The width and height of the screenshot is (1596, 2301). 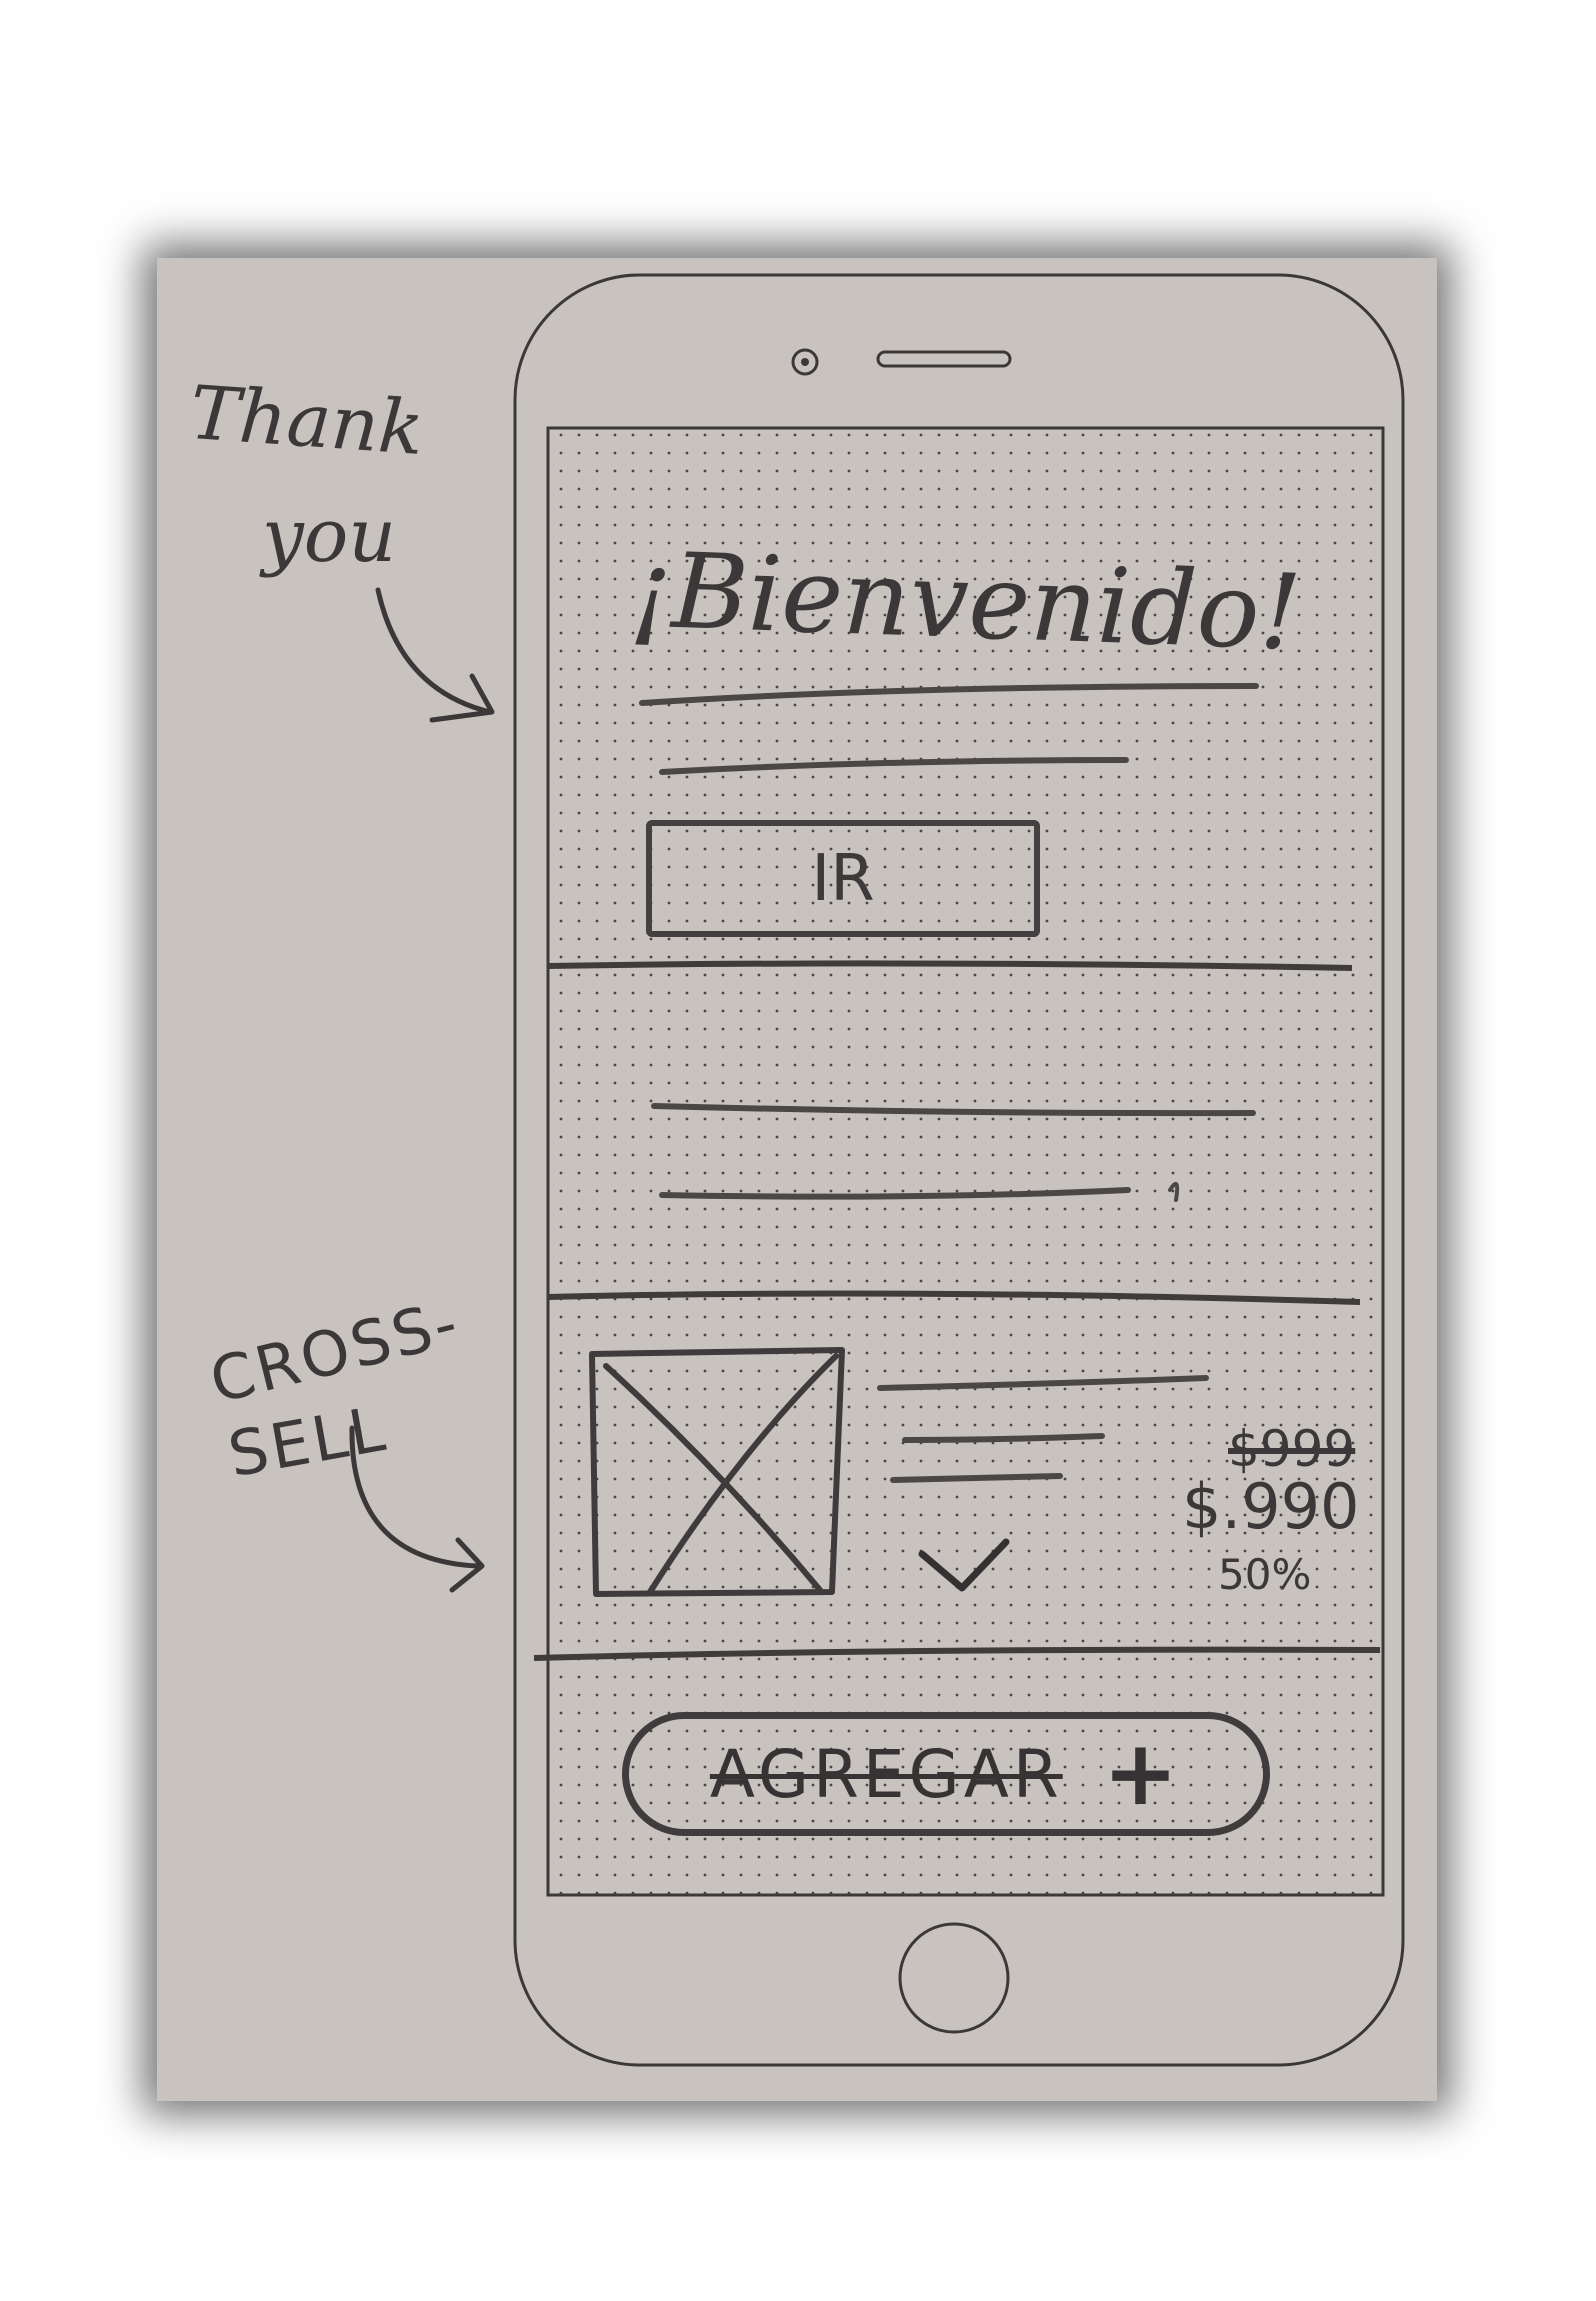 What do you see at coordinates (1265, 1574) in the screenshot?
I see `discount-badge: 50%` at bounding box center [1265, 1574].